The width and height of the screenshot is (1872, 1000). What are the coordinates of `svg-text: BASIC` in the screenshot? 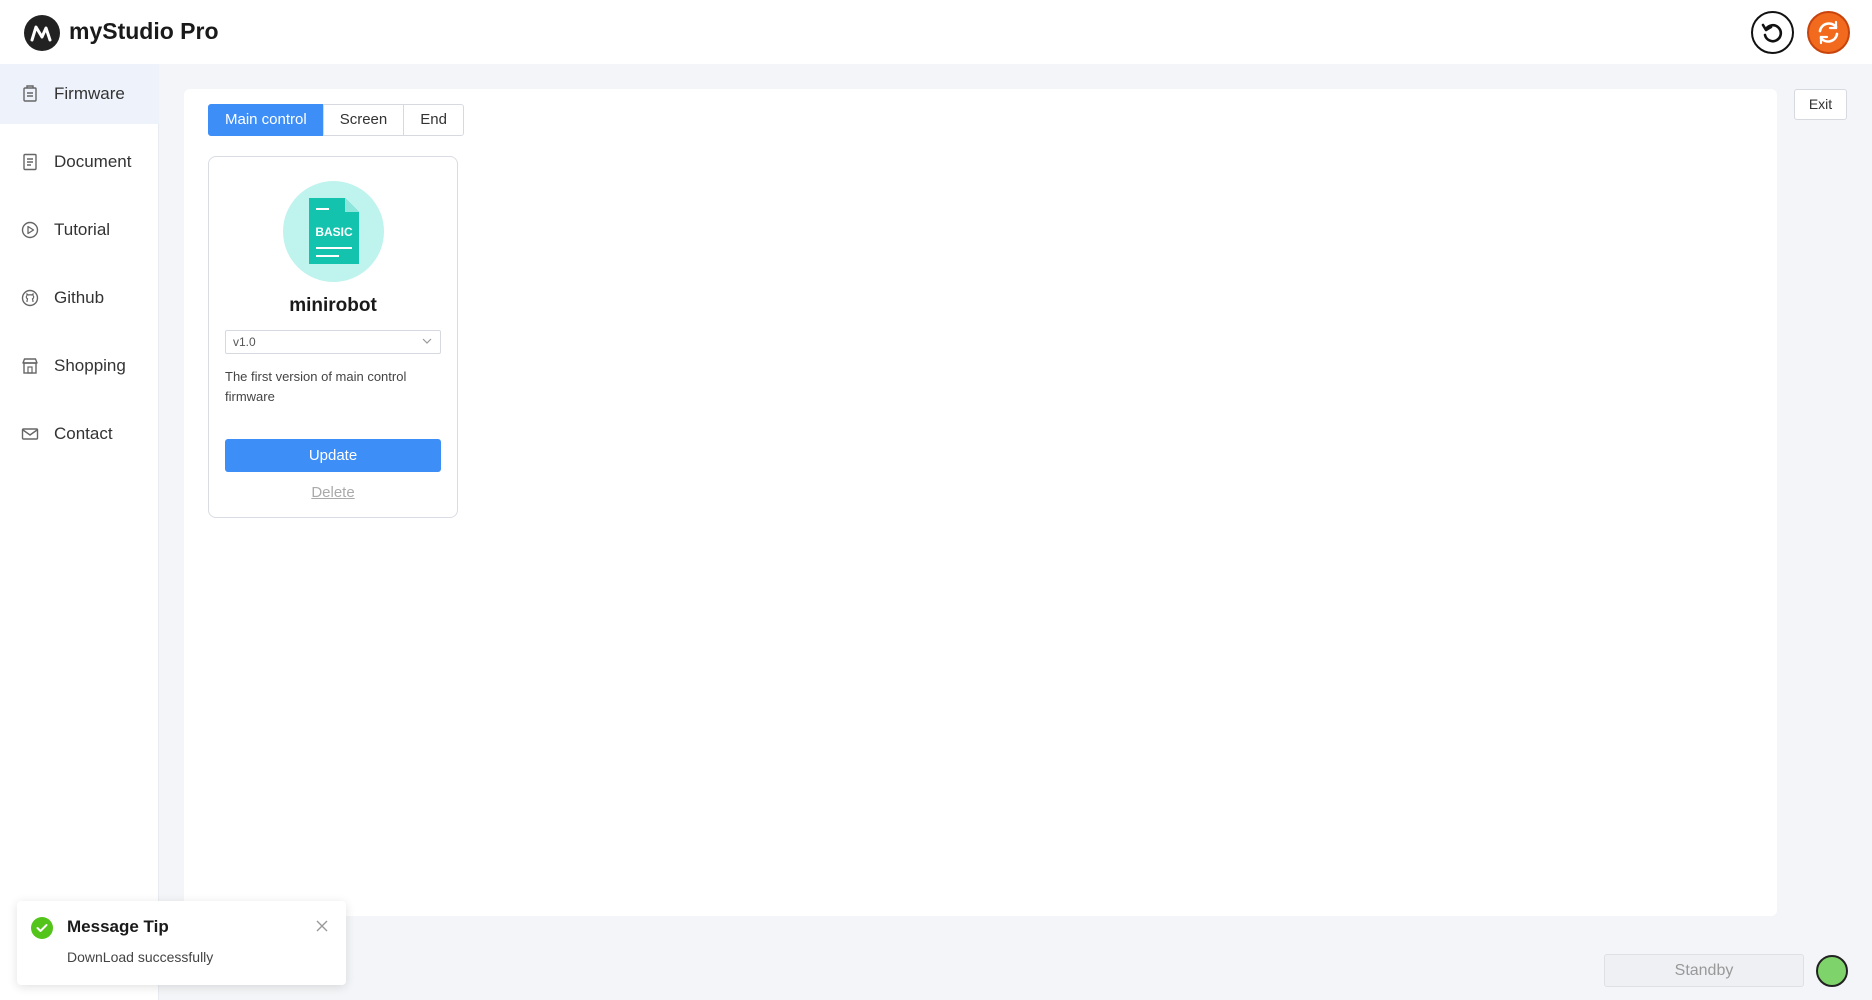 It's located at (334, 232).